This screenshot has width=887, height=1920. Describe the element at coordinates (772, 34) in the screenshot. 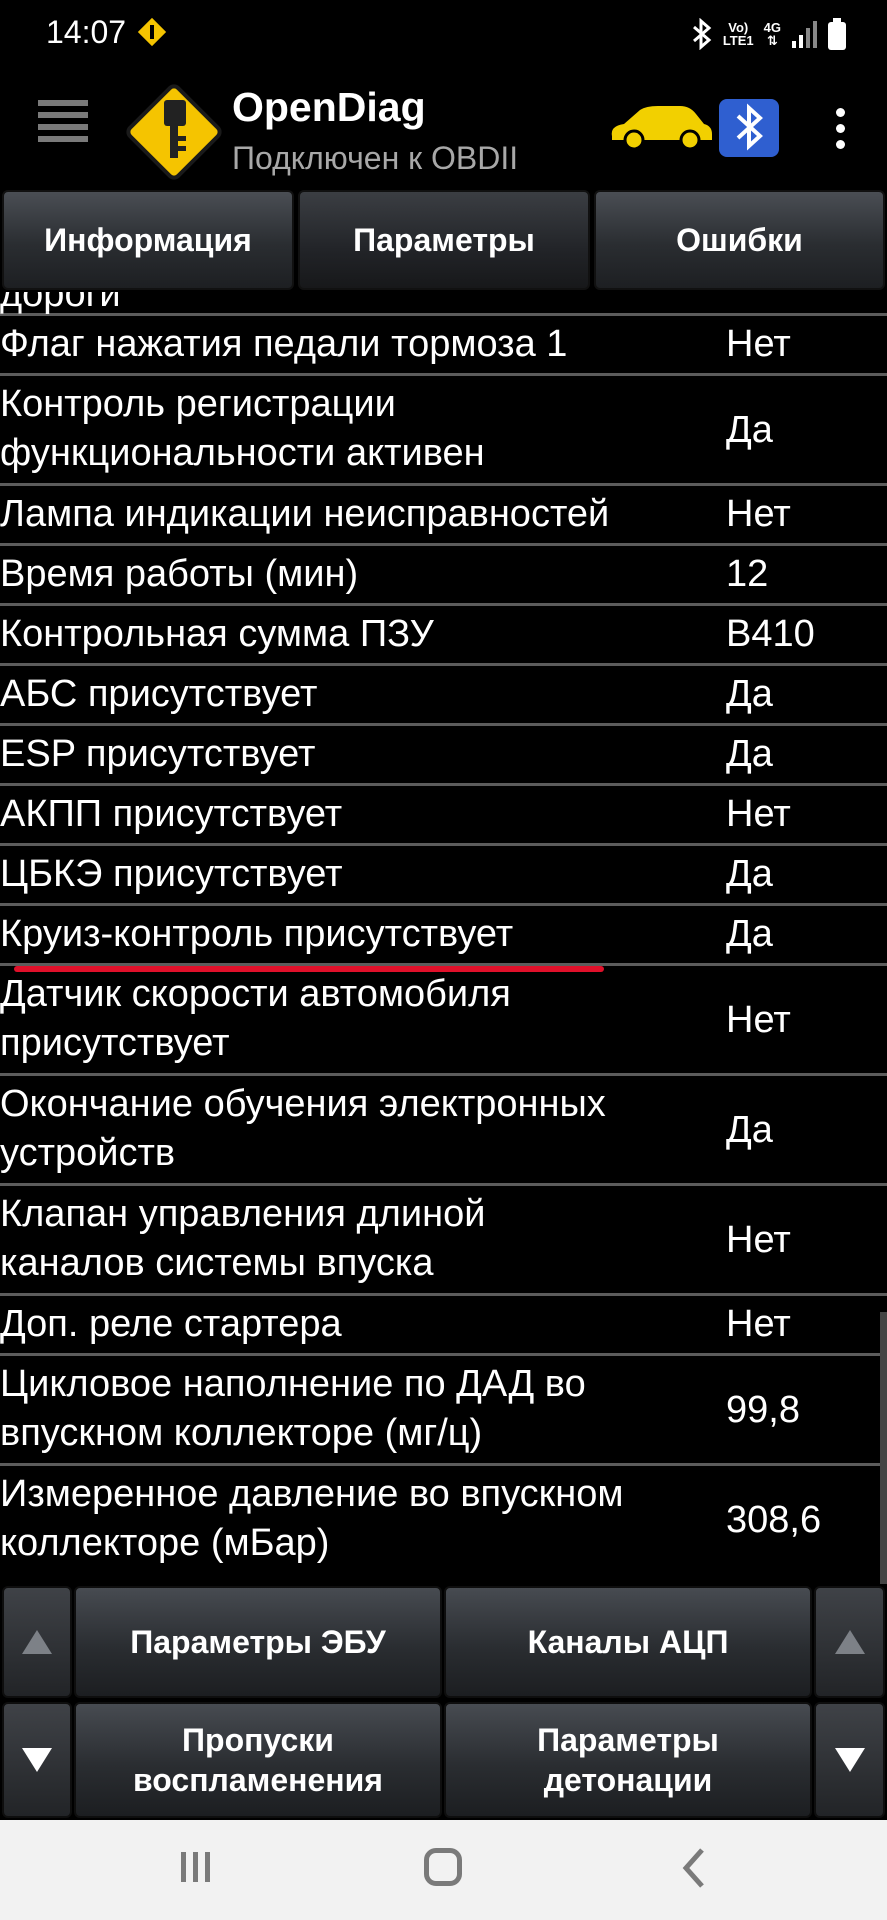

I see `network-type: 4G ⇅` at that location.